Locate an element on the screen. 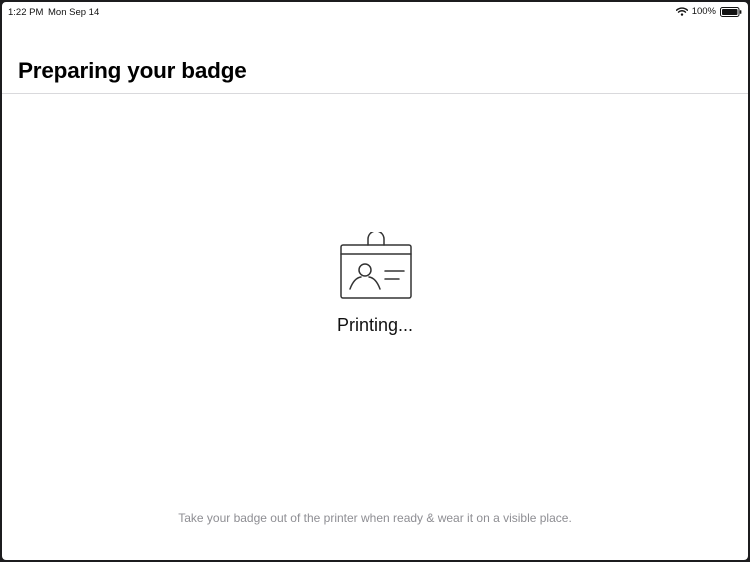 The height and width of the screenshot is (562, 750). status-bar: 1:22 PM Mon Sep 14 100% is located at coordinates (375, 12).